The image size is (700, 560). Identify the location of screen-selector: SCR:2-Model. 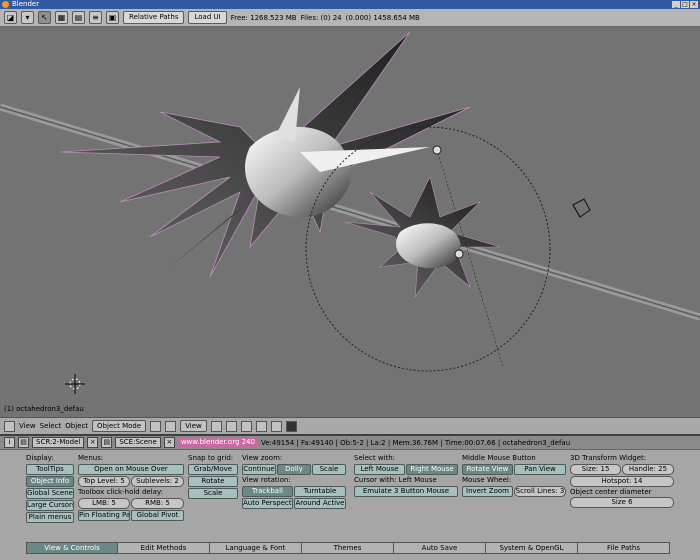
(58, 442).